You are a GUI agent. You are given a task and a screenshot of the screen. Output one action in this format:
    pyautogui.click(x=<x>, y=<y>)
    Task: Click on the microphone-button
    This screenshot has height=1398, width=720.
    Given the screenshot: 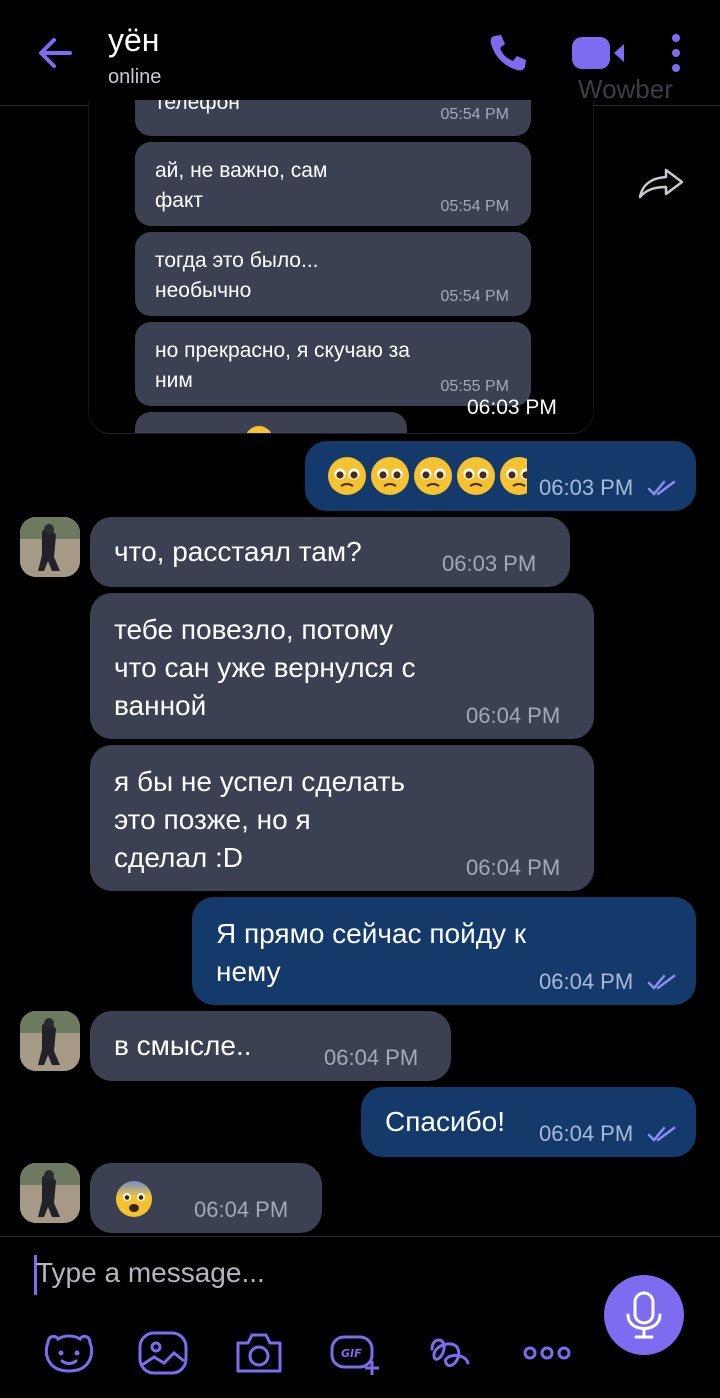 What is the action you would take?
    pyautogui.click(x=644, y=1315)
    